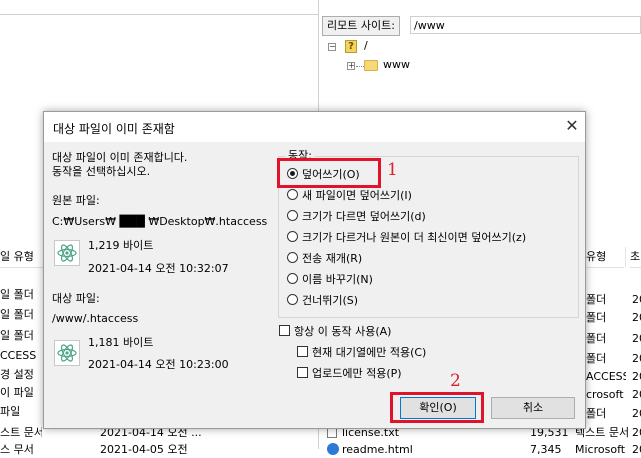 This screenshot has width=641, height=458. What do you see at coordinates (364, 216) in the screenshot?
I see `radio-label: 크기가 다르면 덮어쓰기(d)` at bounding box center [364, 216].